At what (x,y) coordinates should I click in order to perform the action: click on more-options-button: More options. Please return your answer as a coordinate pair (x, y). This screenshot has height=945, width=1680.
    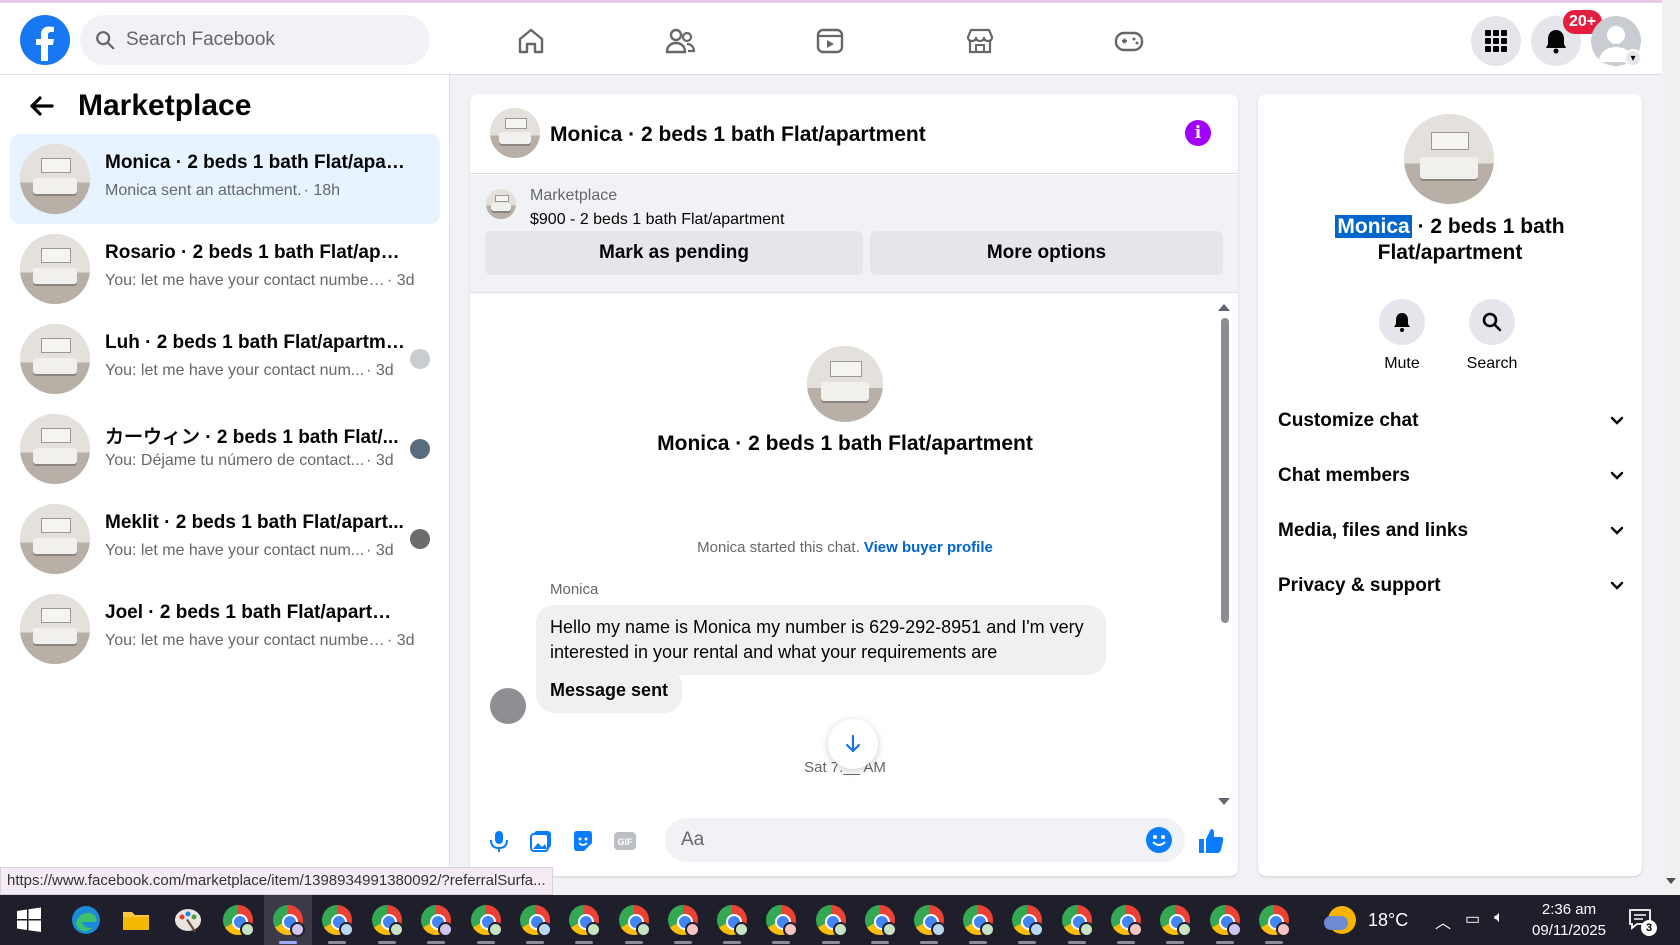
    Looking at the image, I should click on (1046, 253).